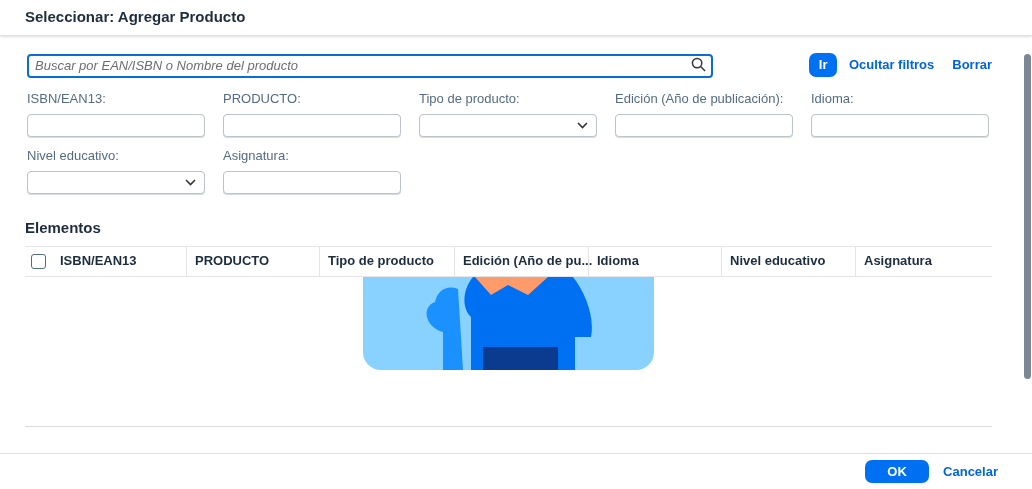  Describe the element at coordinates (119, 261) in the screenshot. I see `column-header: ISBN/EAN13` at that location.